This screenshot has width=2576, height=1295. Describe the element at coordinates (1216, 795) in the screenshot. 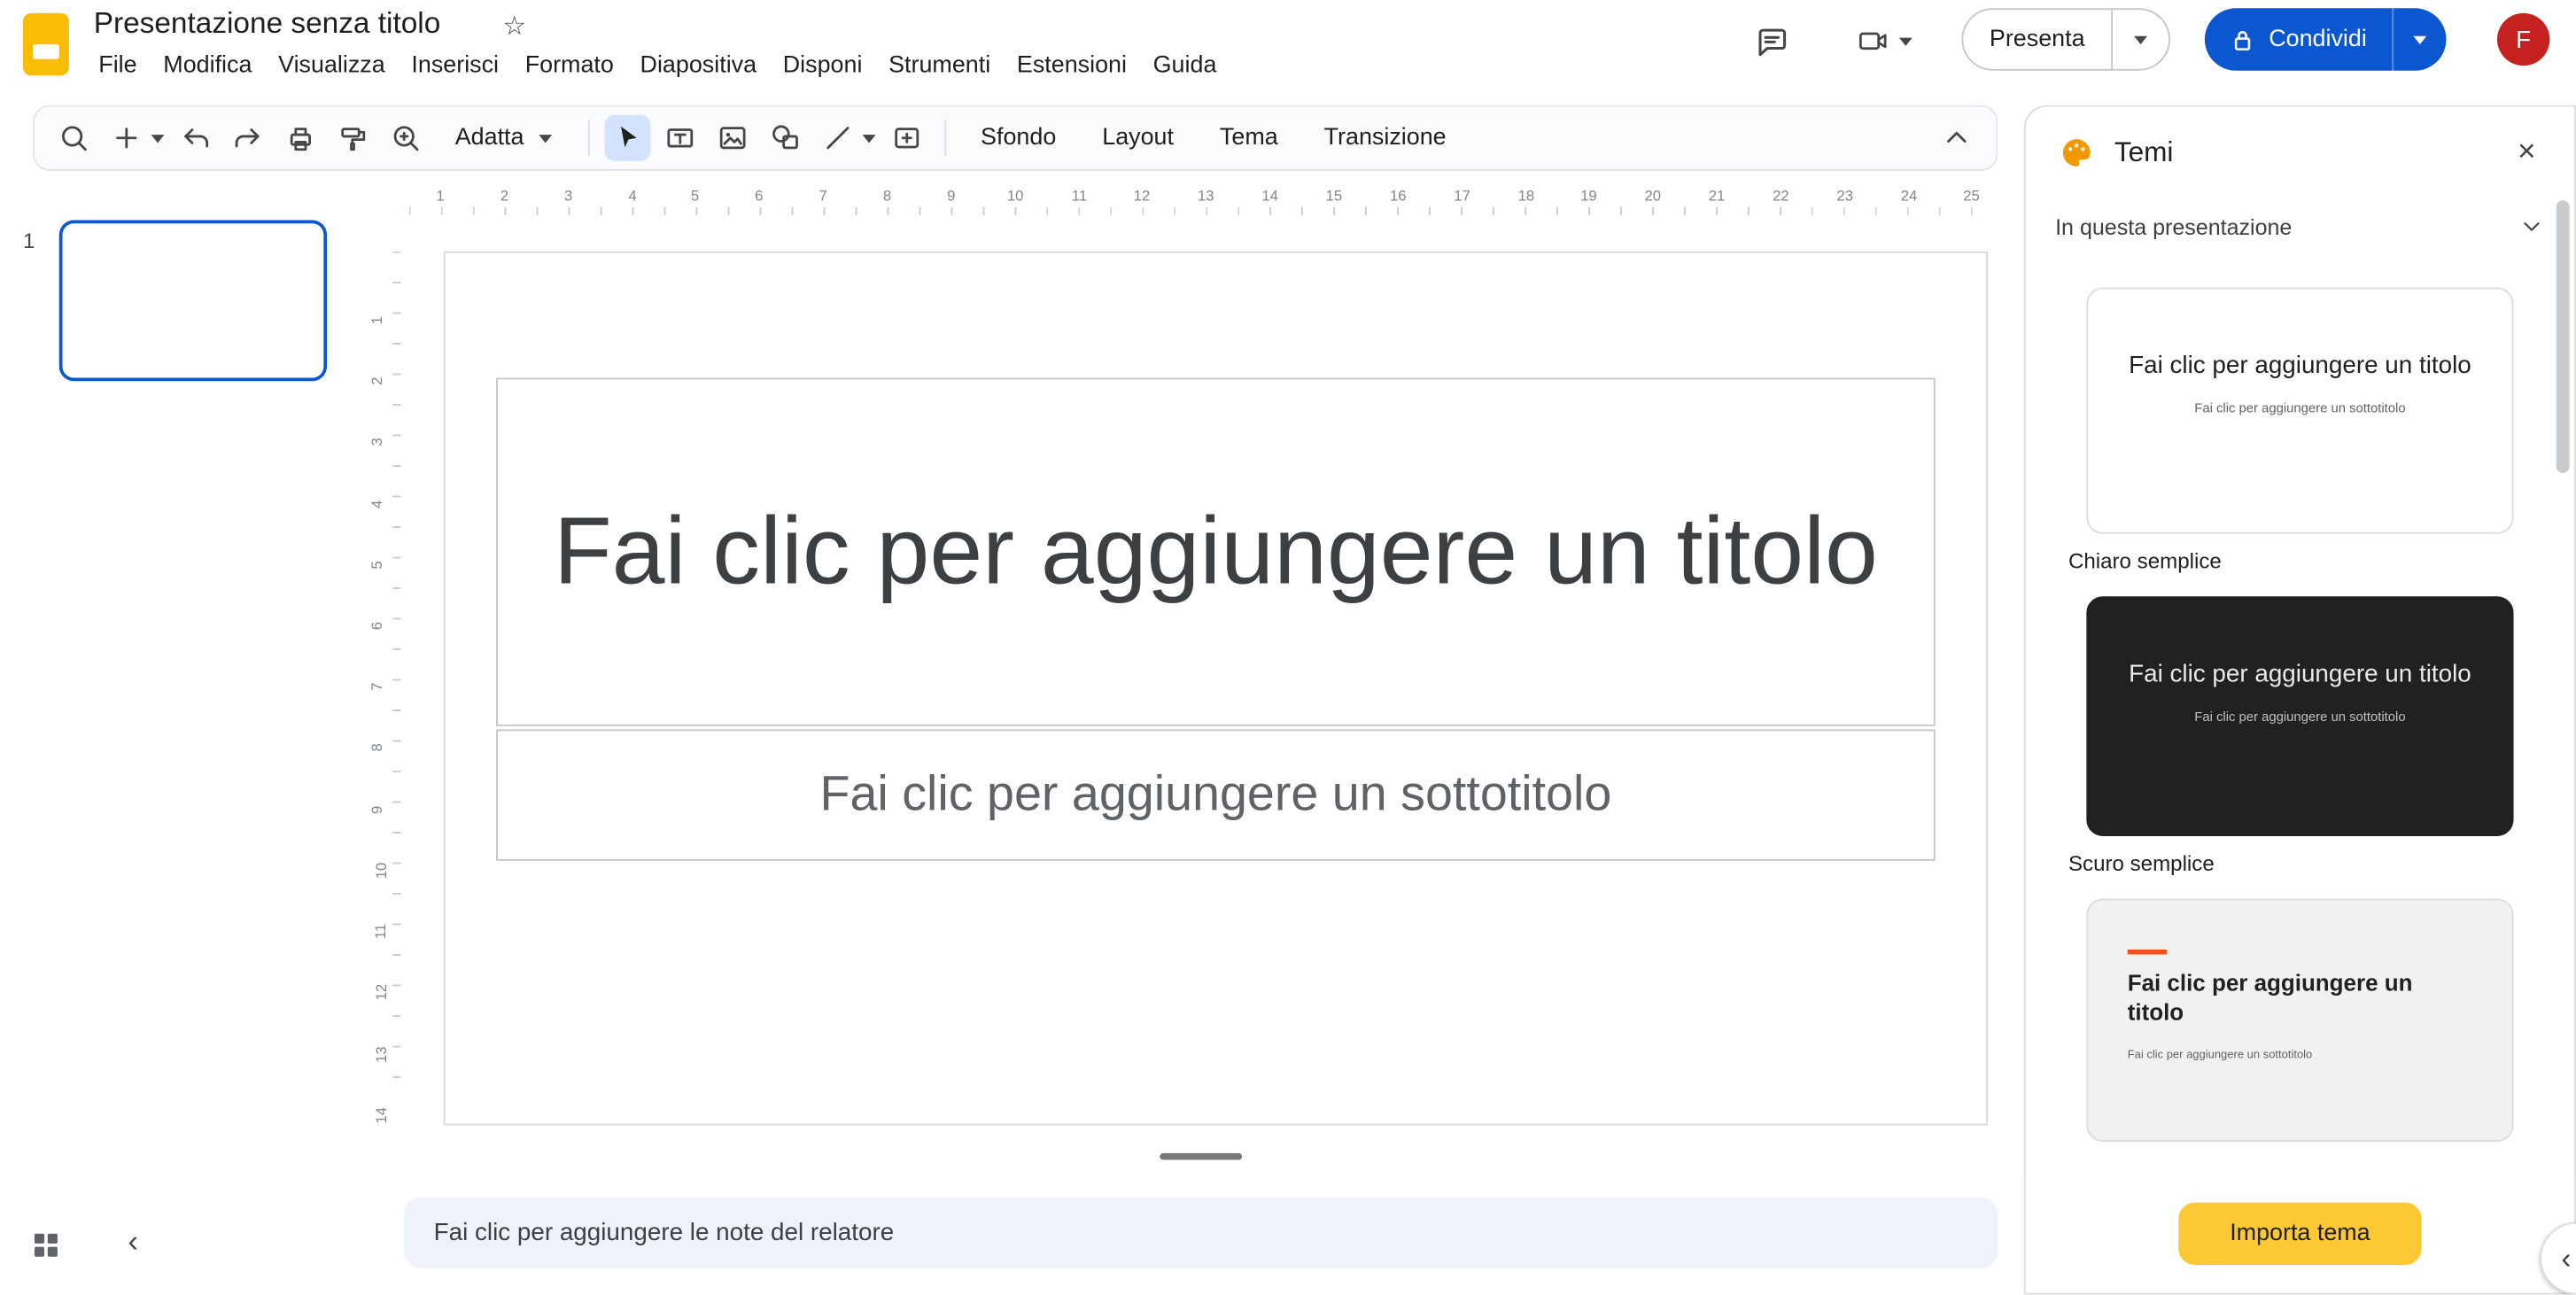

I see `subtitle-placeholder: Fai clic per aggiungere un sottotitolo` at that location.